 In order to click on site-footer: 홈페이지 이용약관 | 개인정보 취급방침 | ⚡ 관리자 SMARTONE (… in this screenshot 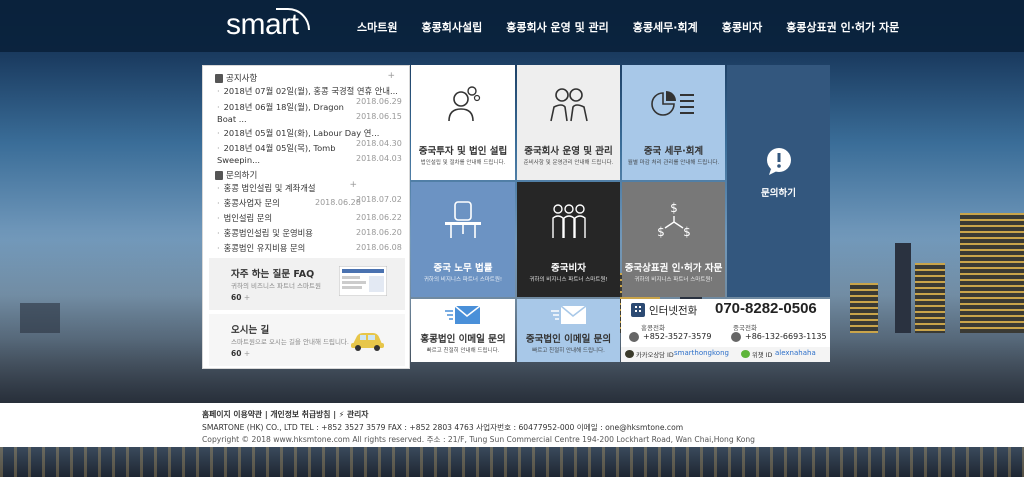, I will do `click(512, 425)`.